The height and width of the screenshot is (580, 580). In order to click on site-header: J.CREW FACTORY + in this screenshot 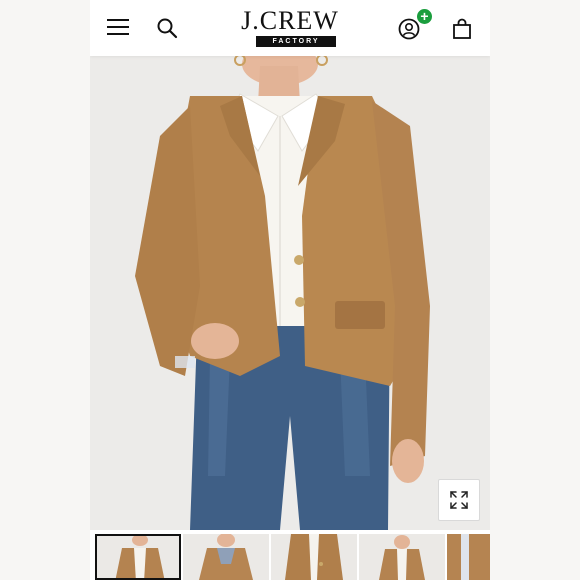, I will do `click(290, 28)`.